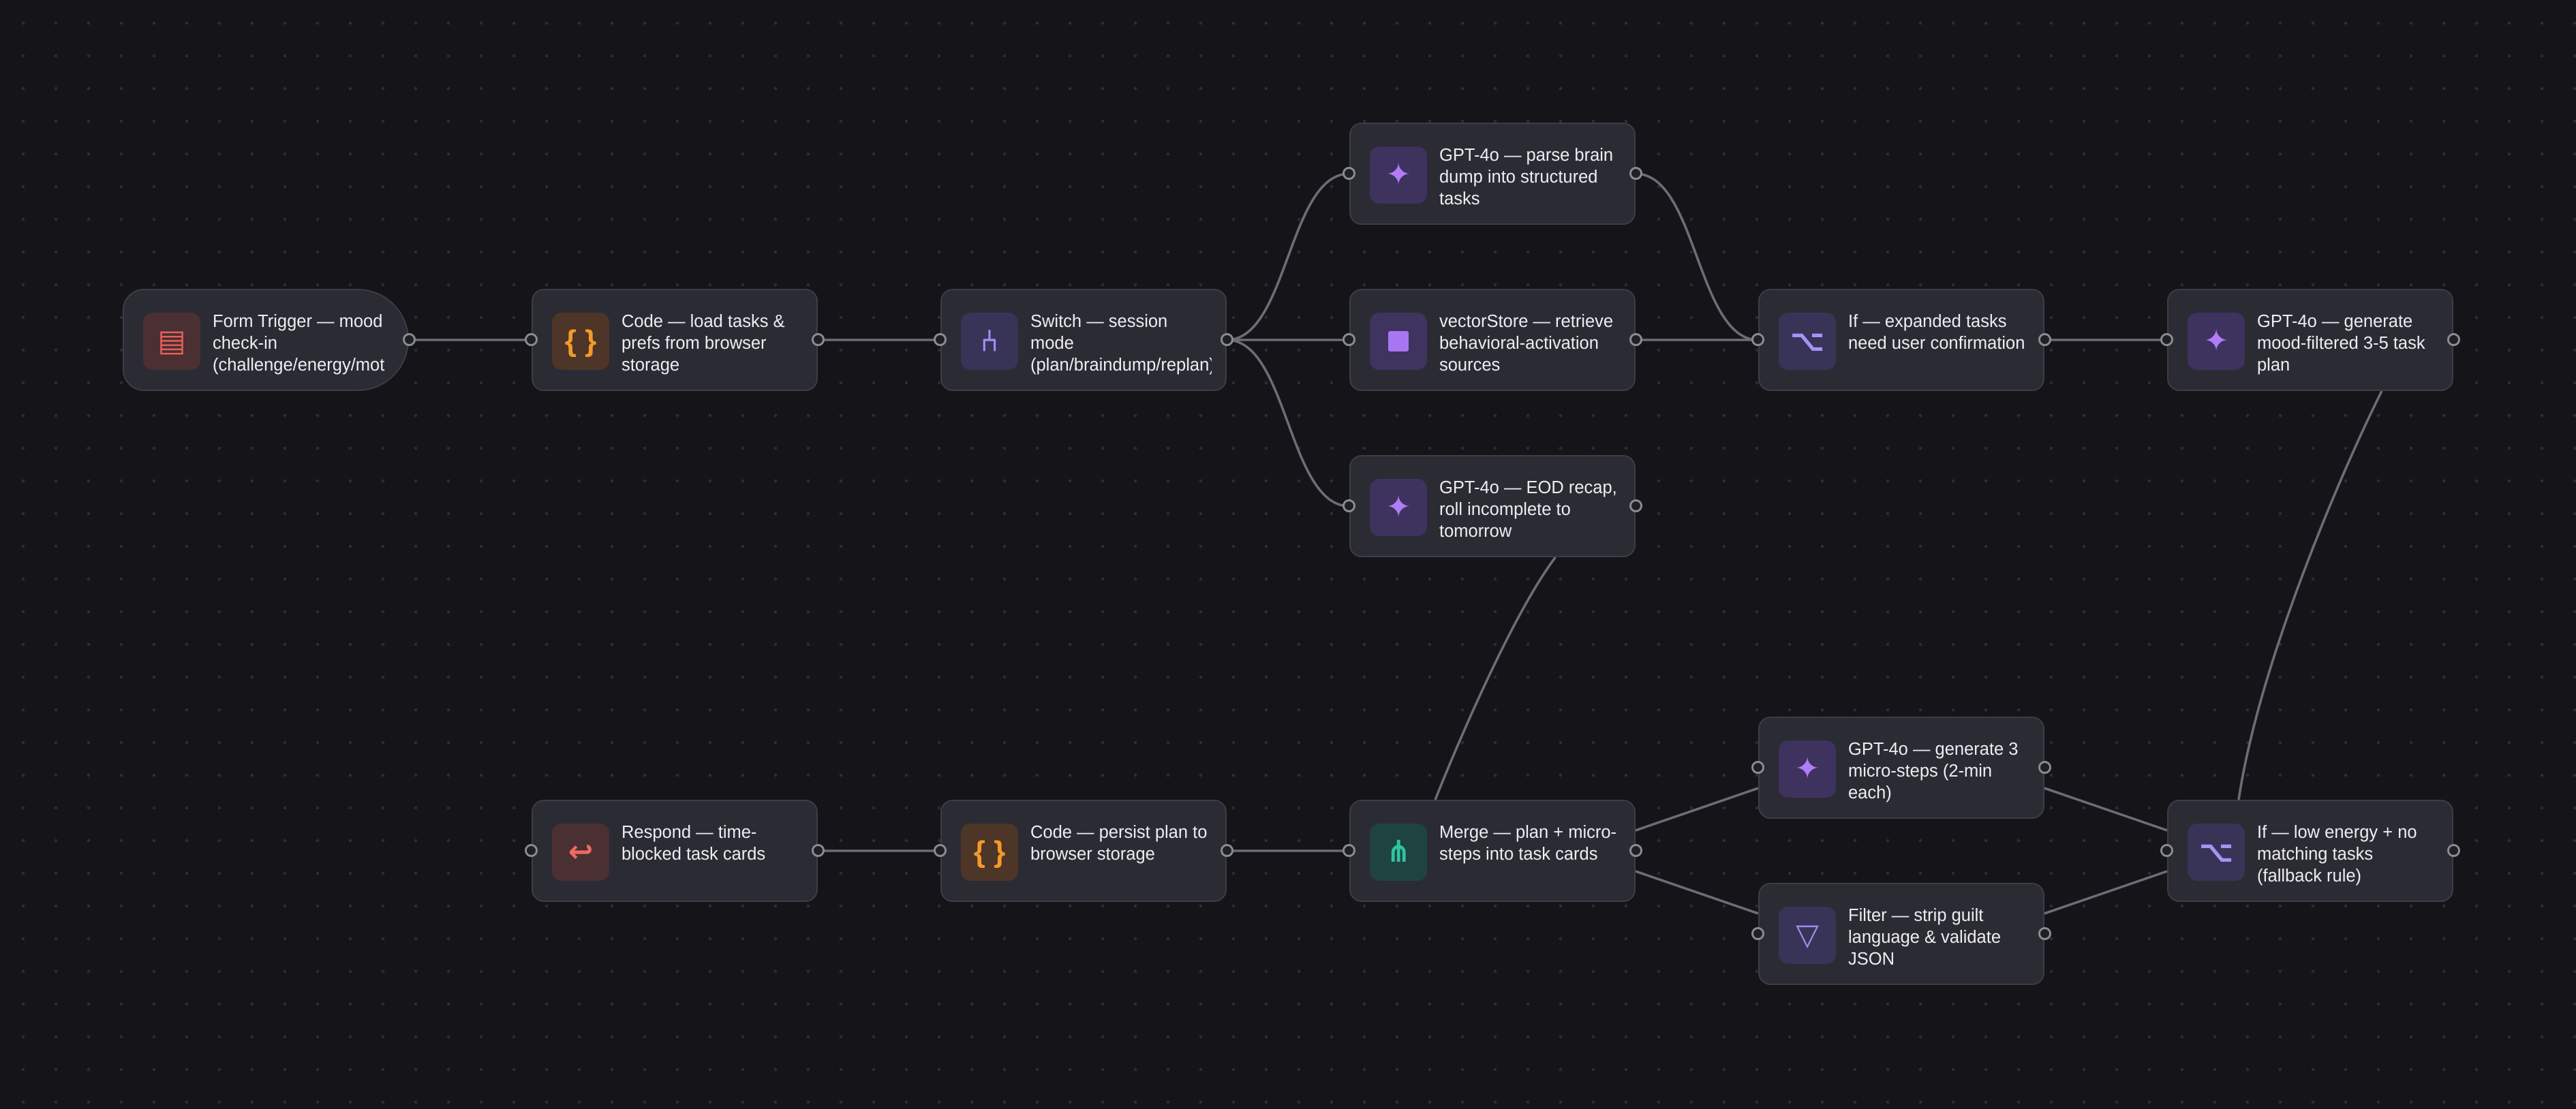 The width and height of the screenshot is (2576, 1109). Describe the element at coordinates (171, 341) in the screenshot. I see `form-icon: ▤` at that location.